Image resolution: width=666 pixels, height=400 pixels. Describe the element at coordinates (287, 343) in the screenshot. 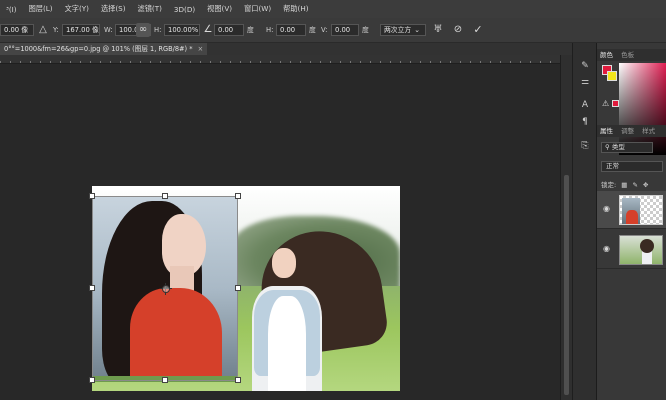

I see `photo-dress` at that location.